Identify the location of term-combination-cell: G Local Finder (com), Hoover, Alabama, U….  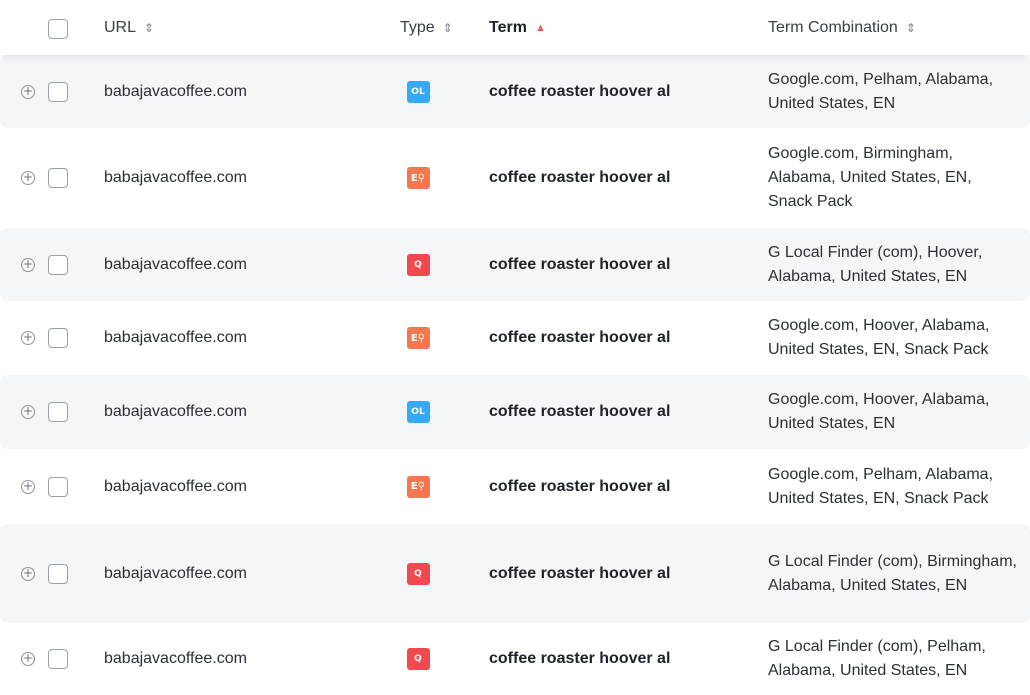
(875, 264).